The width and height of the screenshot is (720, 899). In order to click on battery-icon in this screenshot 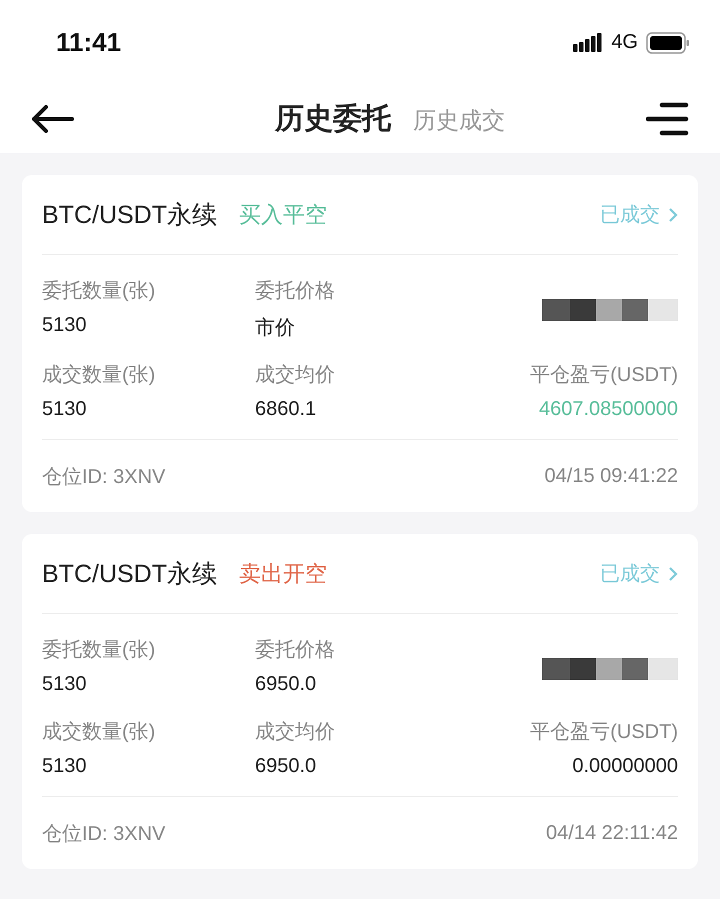, I will do `click(668, 43)`.